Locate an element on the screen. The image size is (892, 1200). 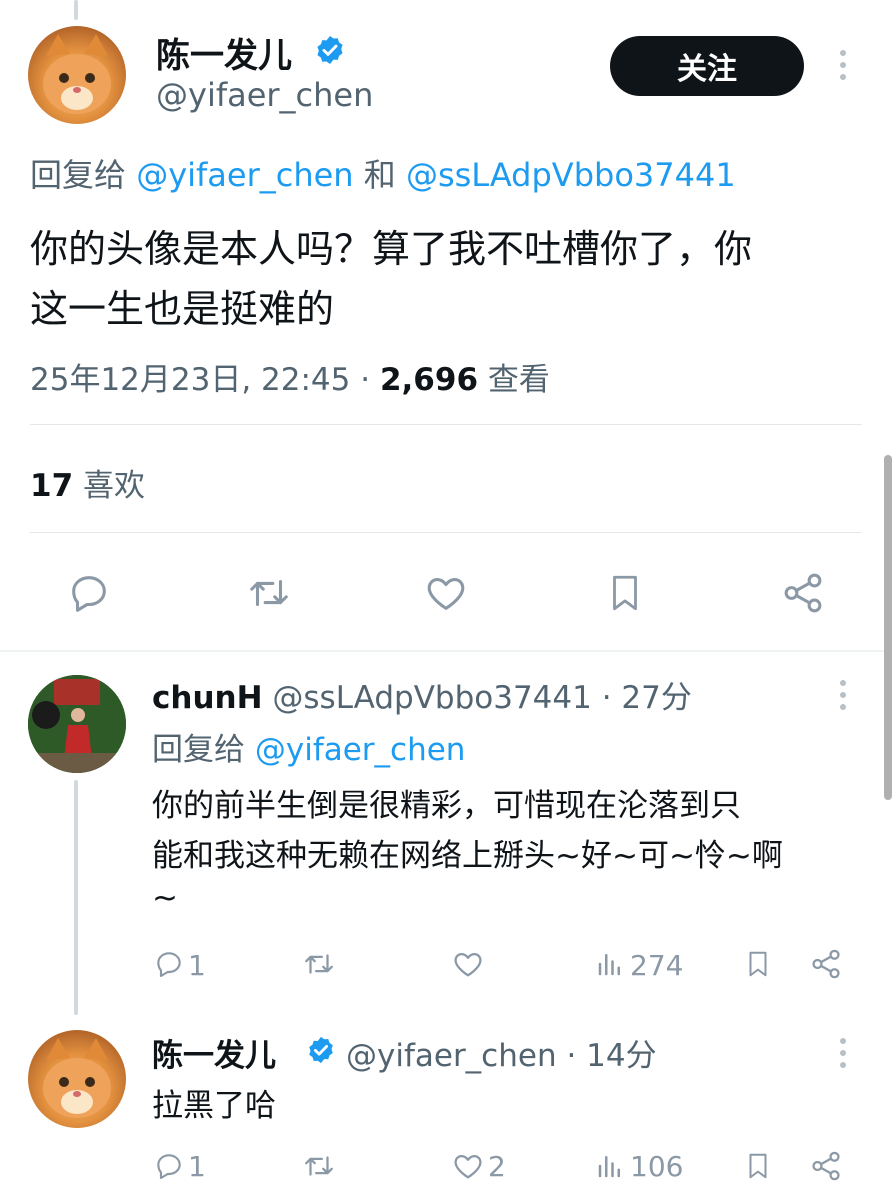
handle-time: @yifaer_chen · 14分 is located at coordinates (501, 1052).